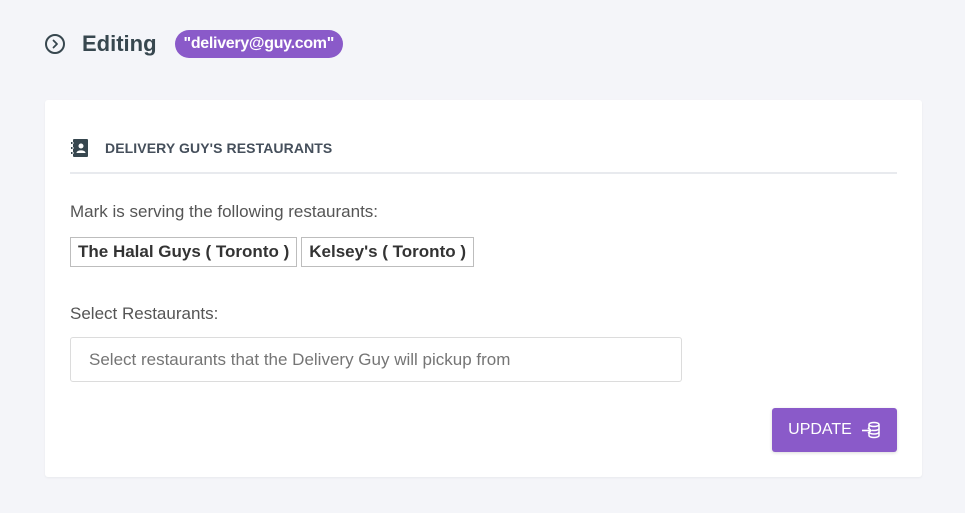 This screenshot has height=513, width=965. Describe the element at coordinates (184, 252) in the screenshot. I see `restaurant-tag: The Halal Guys ( Toronto )` at that location.